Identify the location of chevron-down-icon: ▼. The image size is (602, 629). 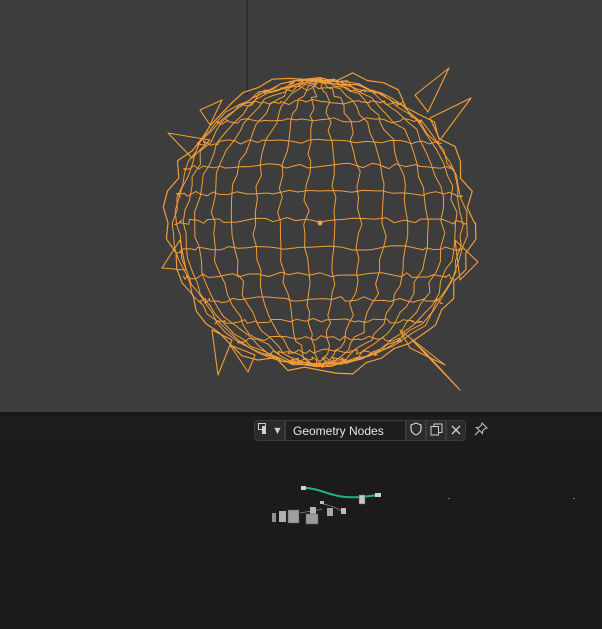
(277, 430).